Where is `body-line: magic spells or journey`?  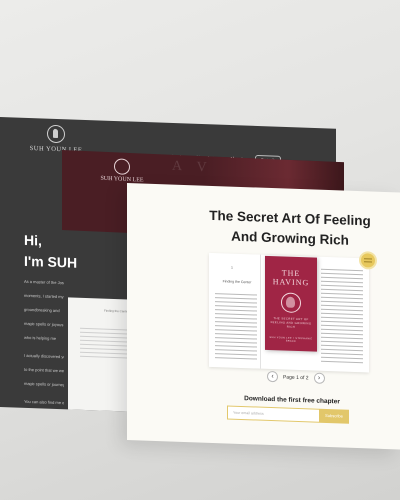 body-line: magic spells or journey is located at coordinates (44, 384).